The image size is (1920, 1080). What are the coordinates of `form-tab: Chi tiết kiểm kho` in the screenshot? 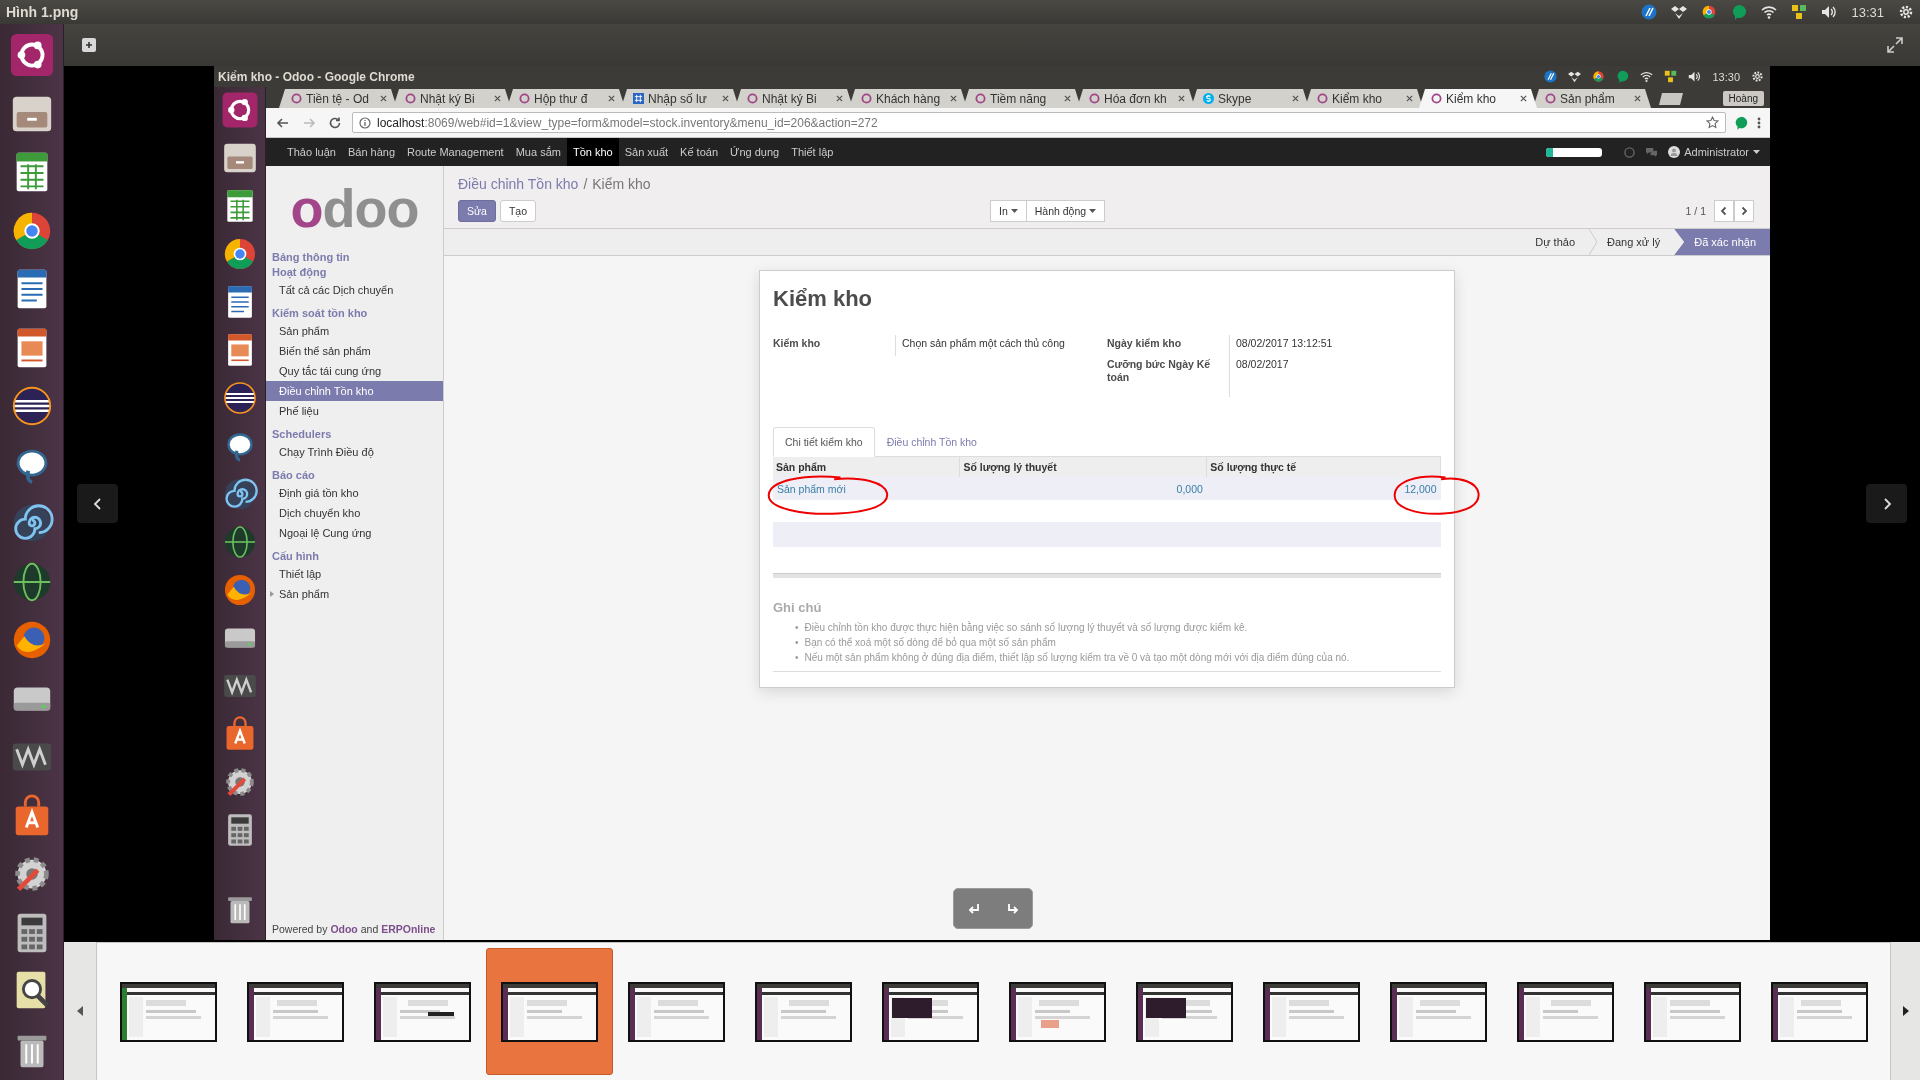 It's located at (824, 442).